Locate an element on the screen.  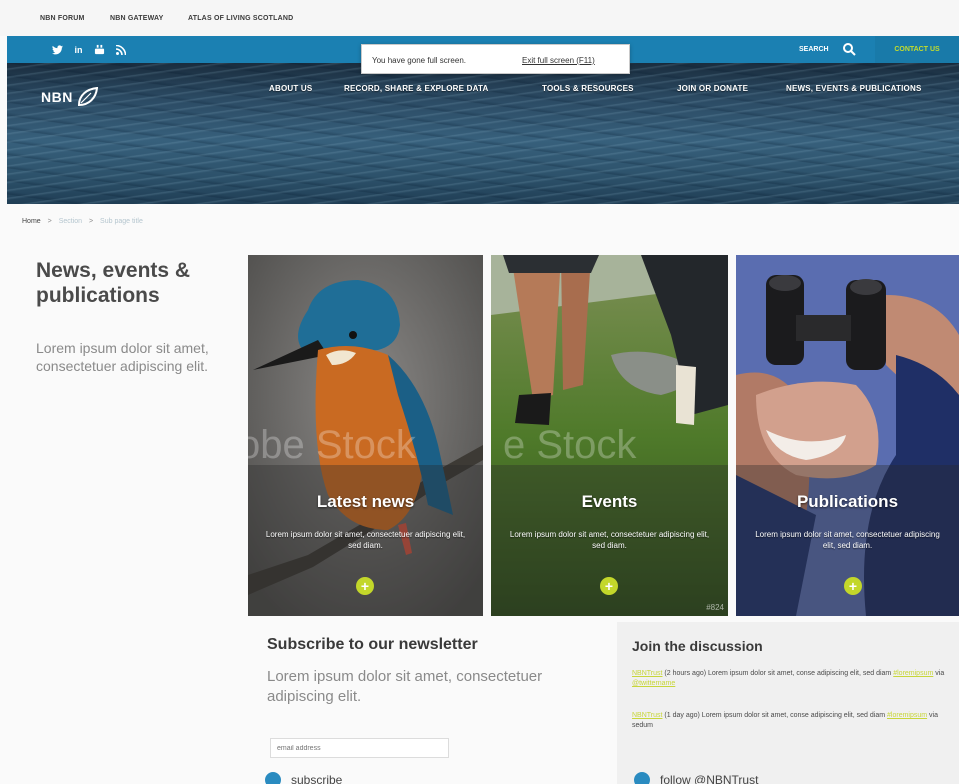
breadcrumb-current: Sub page title is located at coordinates (121, 221).